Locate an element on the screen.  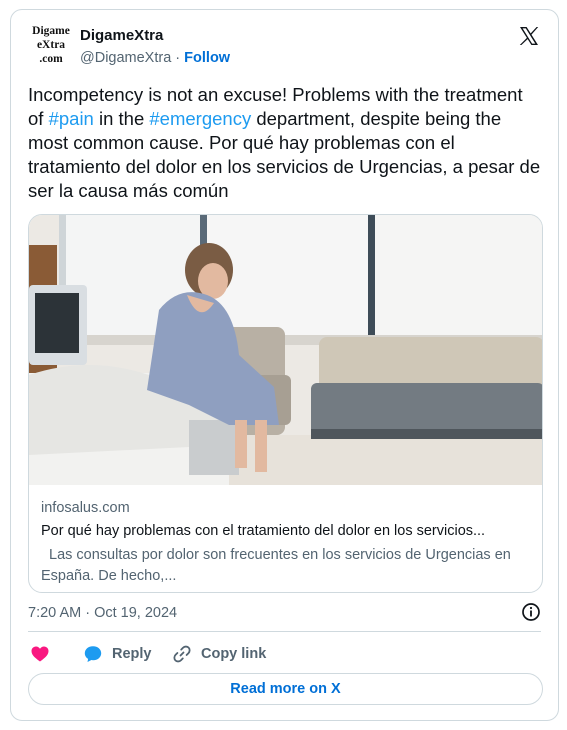
like-button is located at coordinates (40, 654).